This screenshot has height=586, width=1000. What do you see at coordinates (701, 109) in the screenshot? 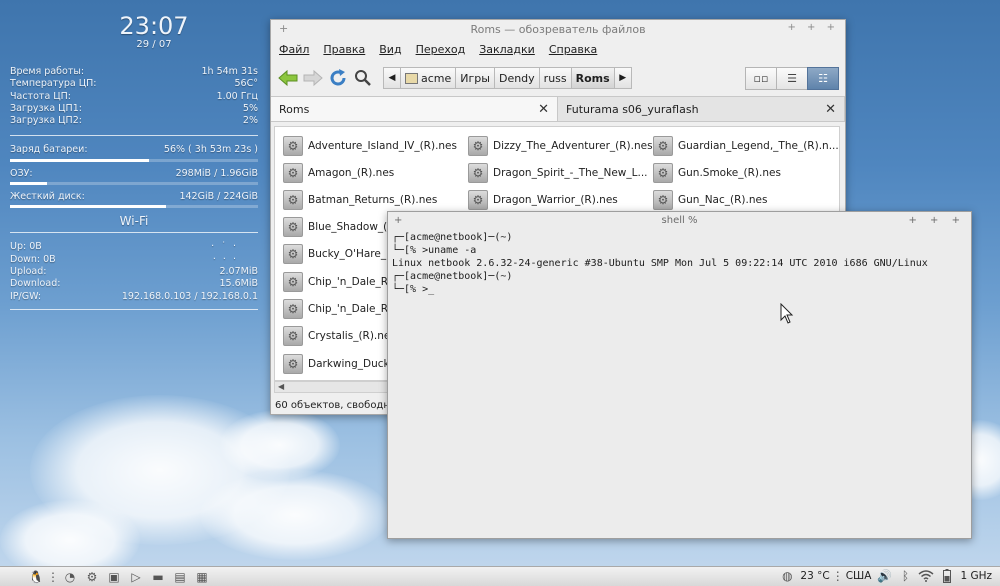
I see `tab-futurama: Futurama s06_yuraflash ✕` at bounding box center [701, 109].